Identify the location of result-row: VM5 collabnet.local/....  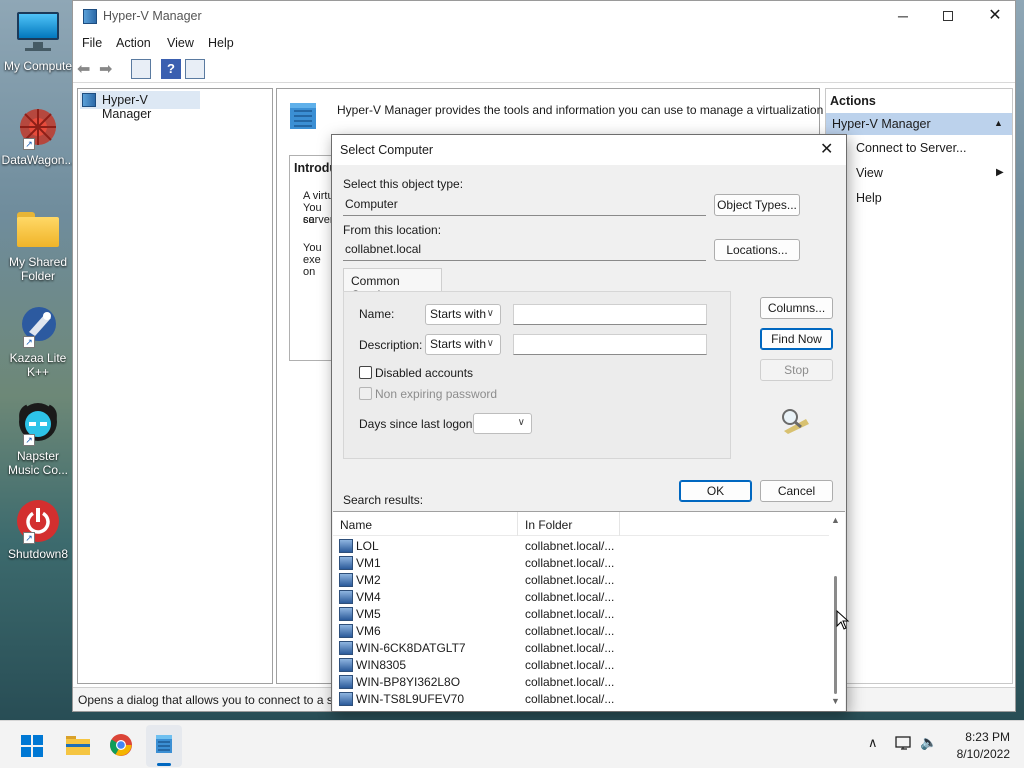
(579, 614).